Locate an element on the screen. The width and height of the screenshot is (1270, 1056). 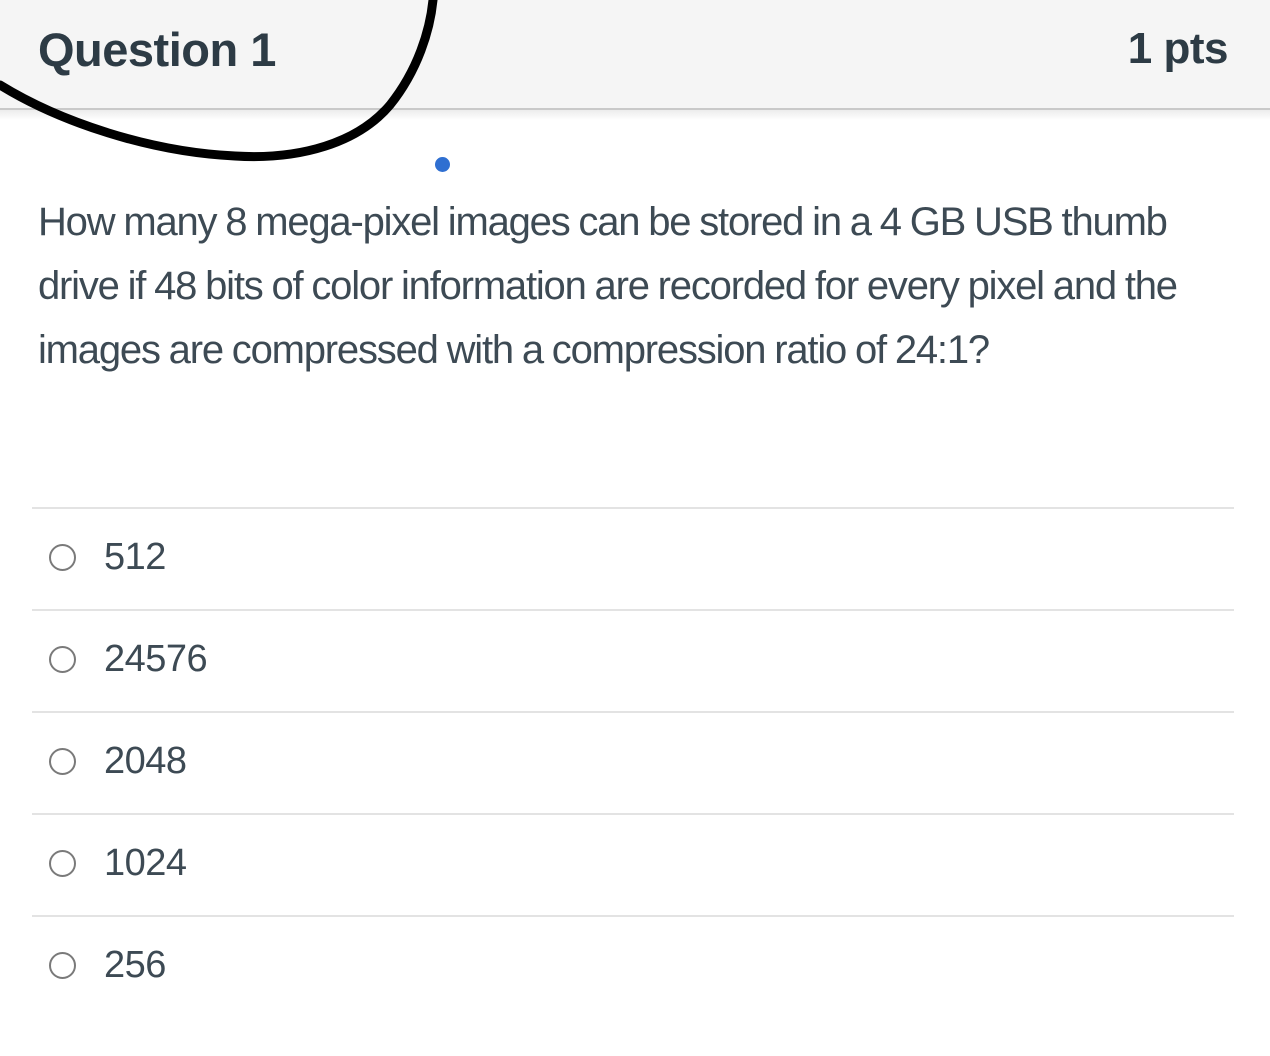
answer-option: 256 is located at coordinates (633, 966).